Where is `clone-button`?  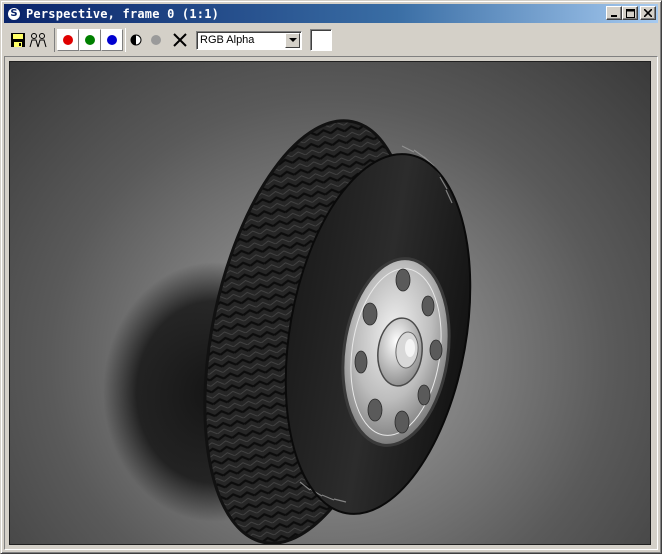 clone-button is located at coordinates (38, 40).